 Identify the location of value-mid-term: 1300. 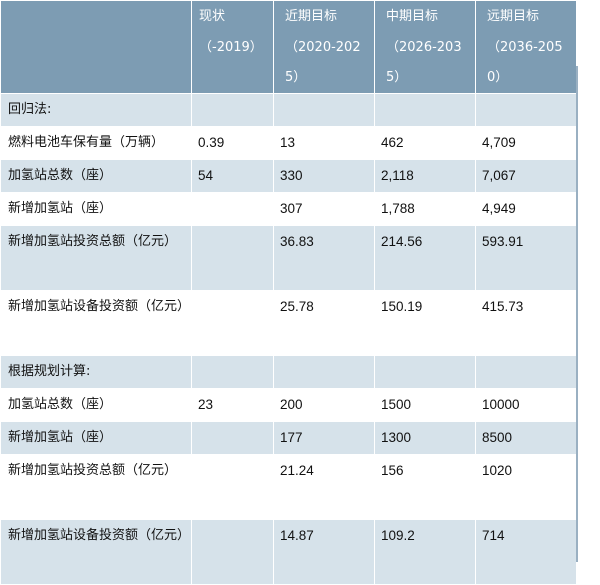
(425, 438).